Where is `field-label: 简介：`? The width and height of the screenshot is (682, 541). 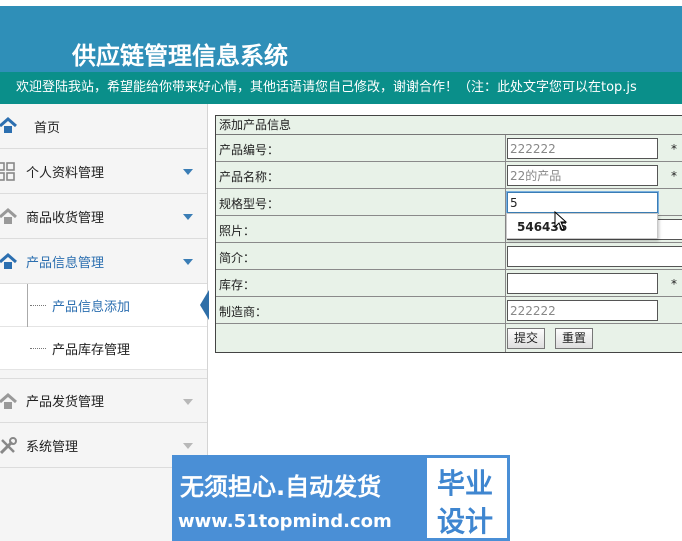 field-label: 简介： is located at coordinates (237, 258).